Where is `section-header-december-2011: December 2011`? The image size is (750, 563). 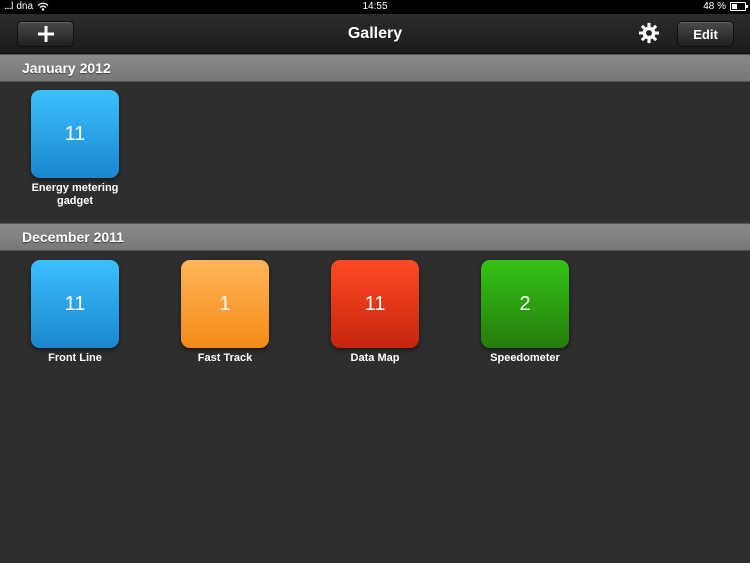
section-header-december-2011: December 2011 is located at coordinates (375, 237).